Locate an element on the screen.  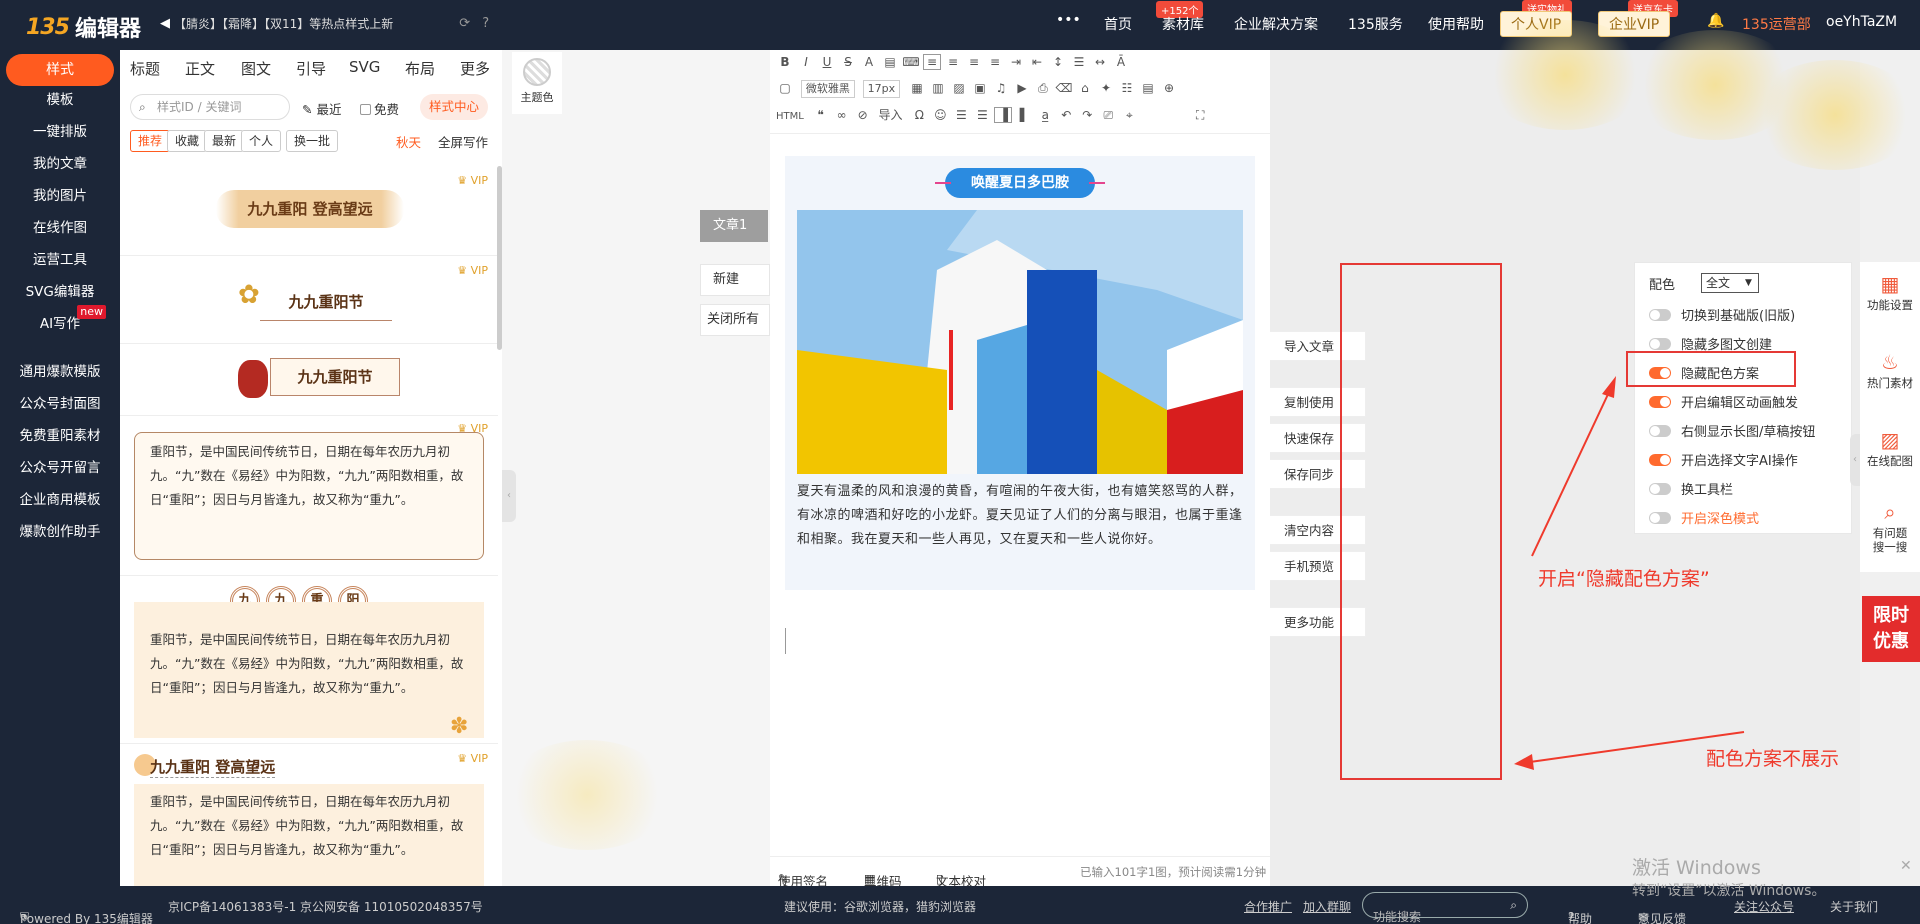
justify-icon: ≡ is located at coordinates (995, 62).